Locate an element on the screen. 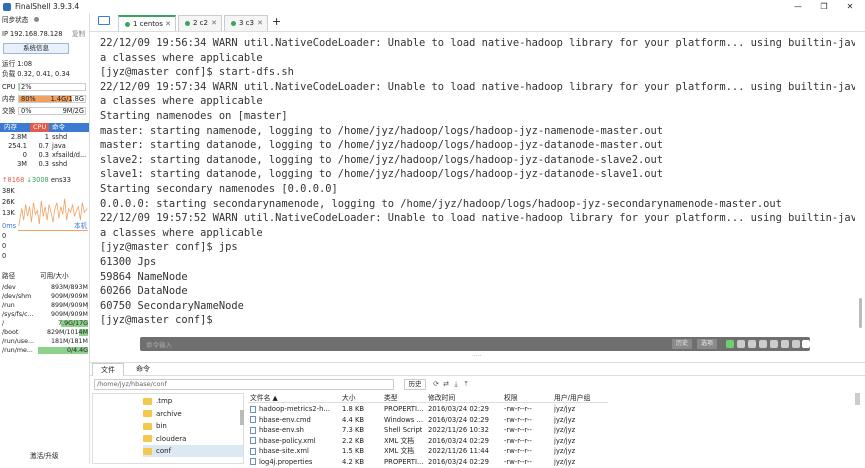 Image resolution: width=865 pixels, height=468 pixels. process-row: 2.8M 1 sshd is located at coordinates (44, 137).